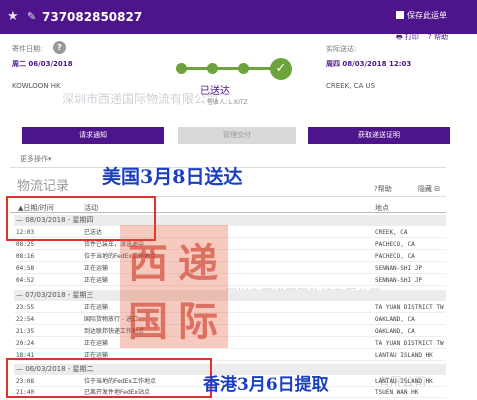 The image size is (477, 400). What do you see at coordinates (59, 47) in the screenshot?
I see `question-icon: ?` at bounding box center [59, 47].